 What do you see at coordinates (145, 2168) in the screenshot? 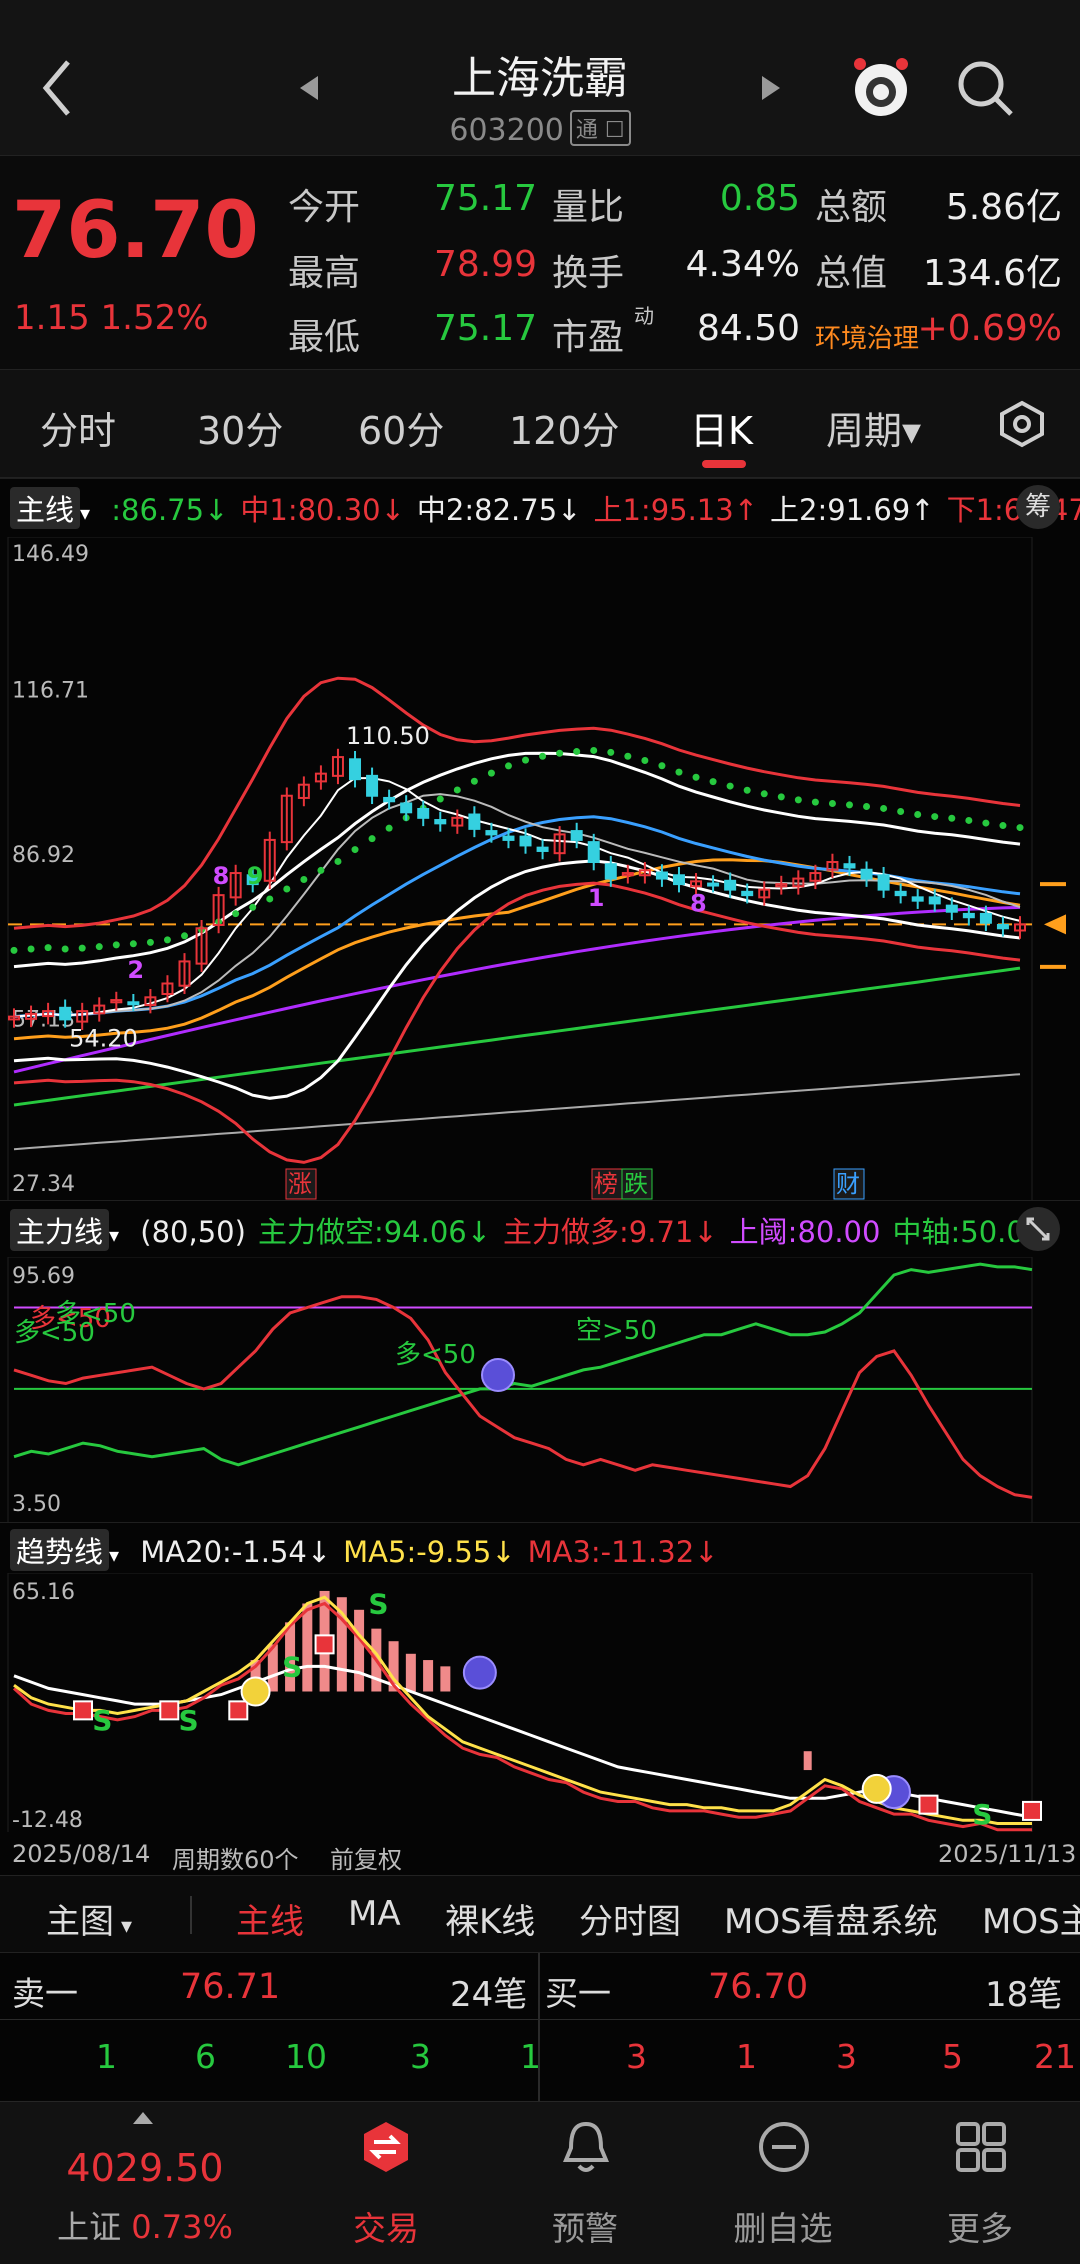
I see `index-value: 4029.50` at bounding box center [145, 2168].